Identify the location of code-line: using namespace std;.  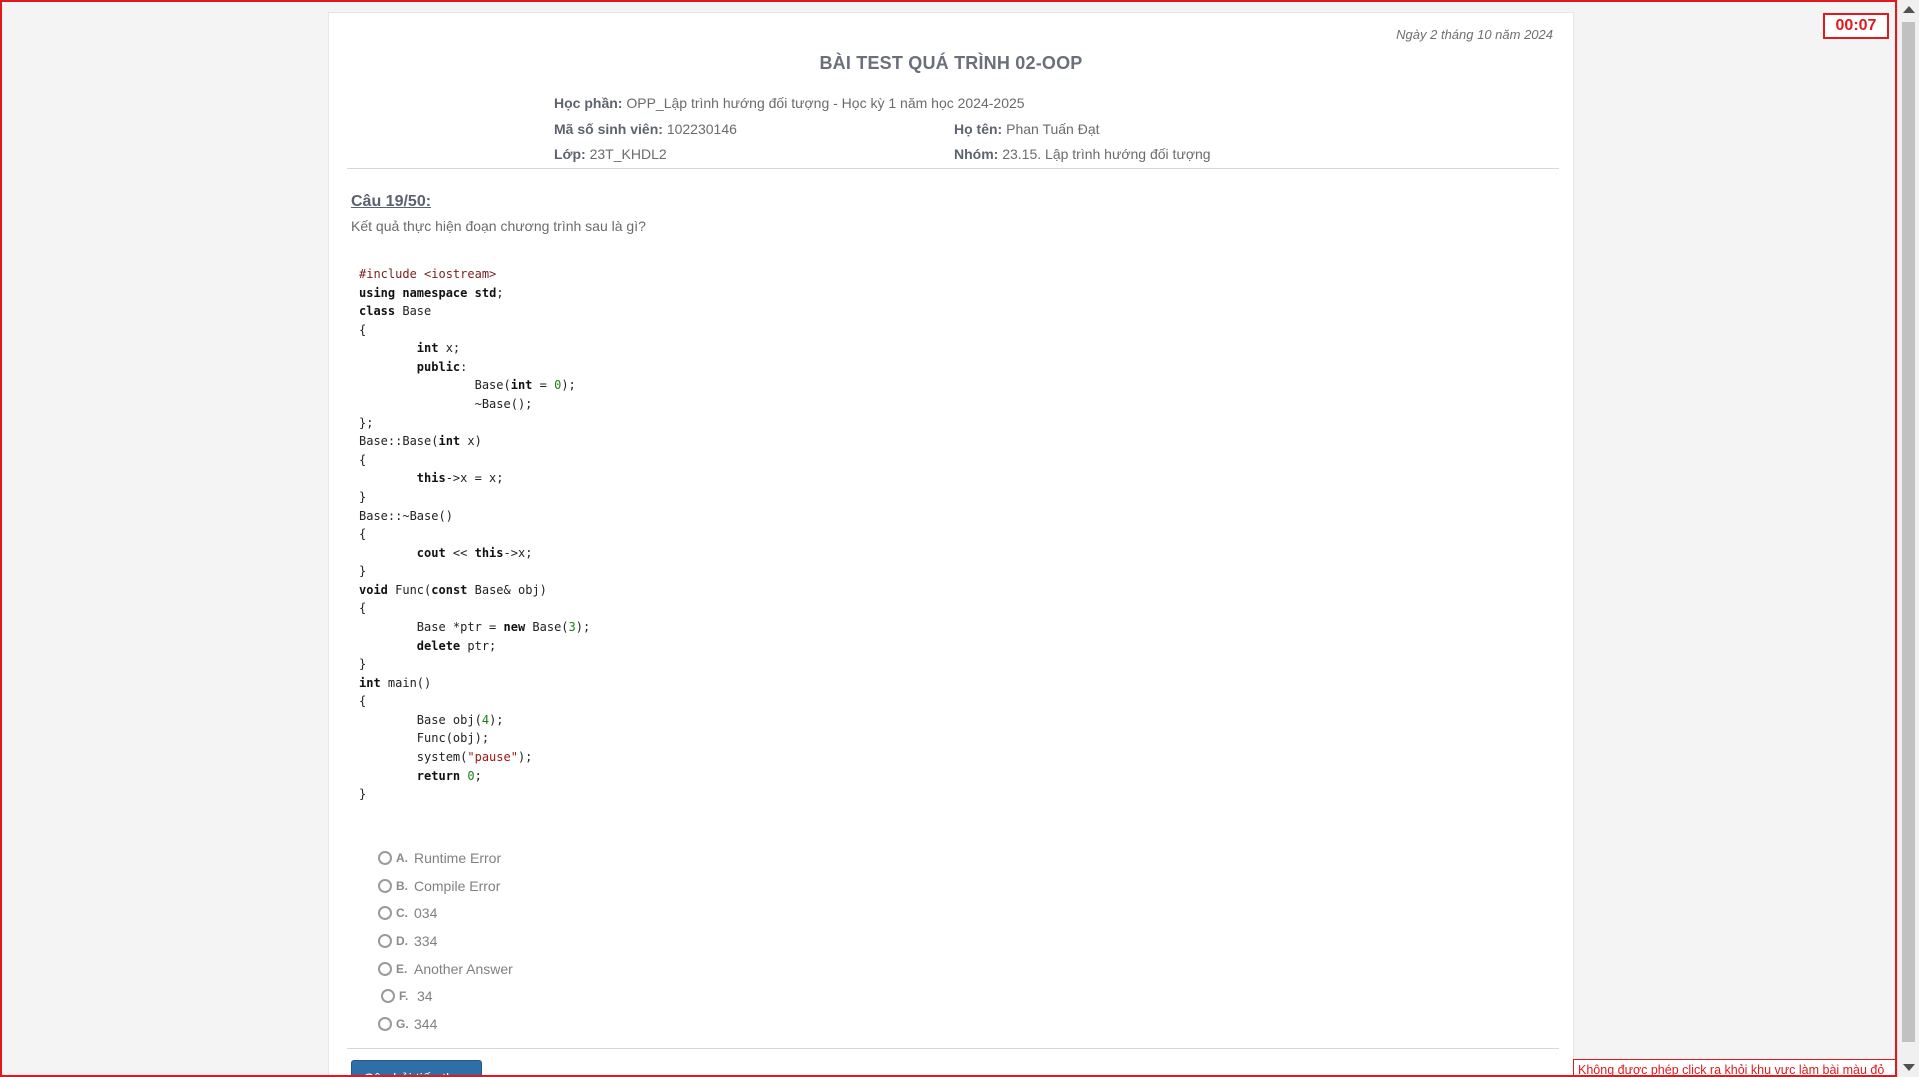
(431, 292).